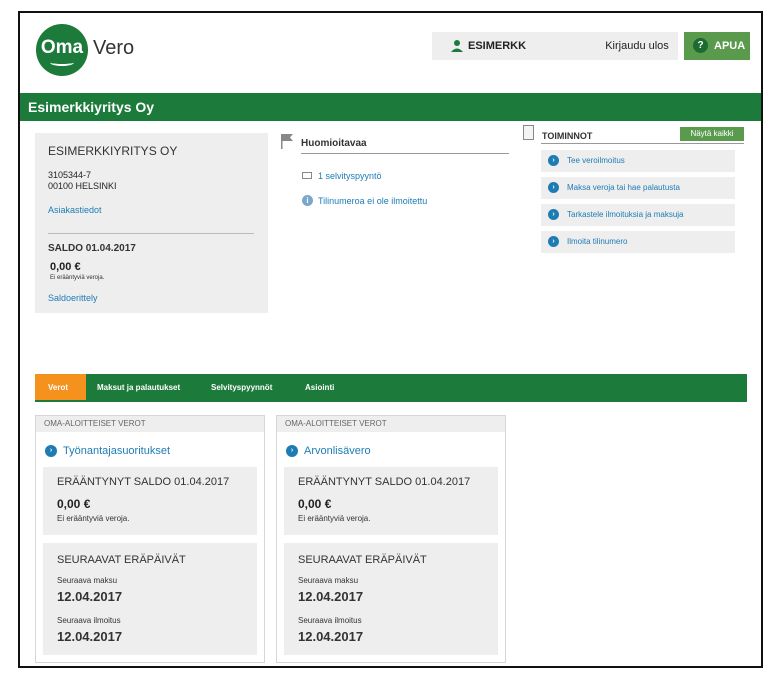 The height and width of the screenshot is (681, 779). I want to click on user-box: ESIMERKK, so click(514, 46).